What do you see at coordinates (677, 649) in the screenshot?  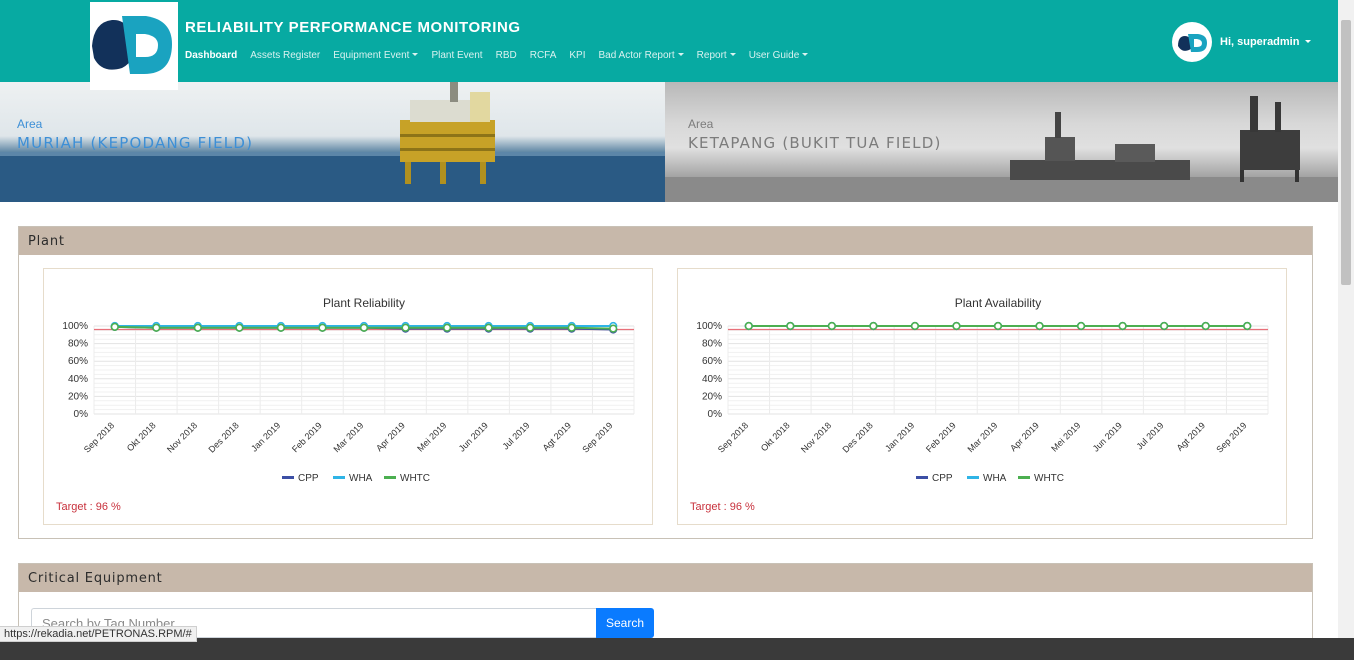 I see `window-bottom-edge` at bounding box center [677, 649].